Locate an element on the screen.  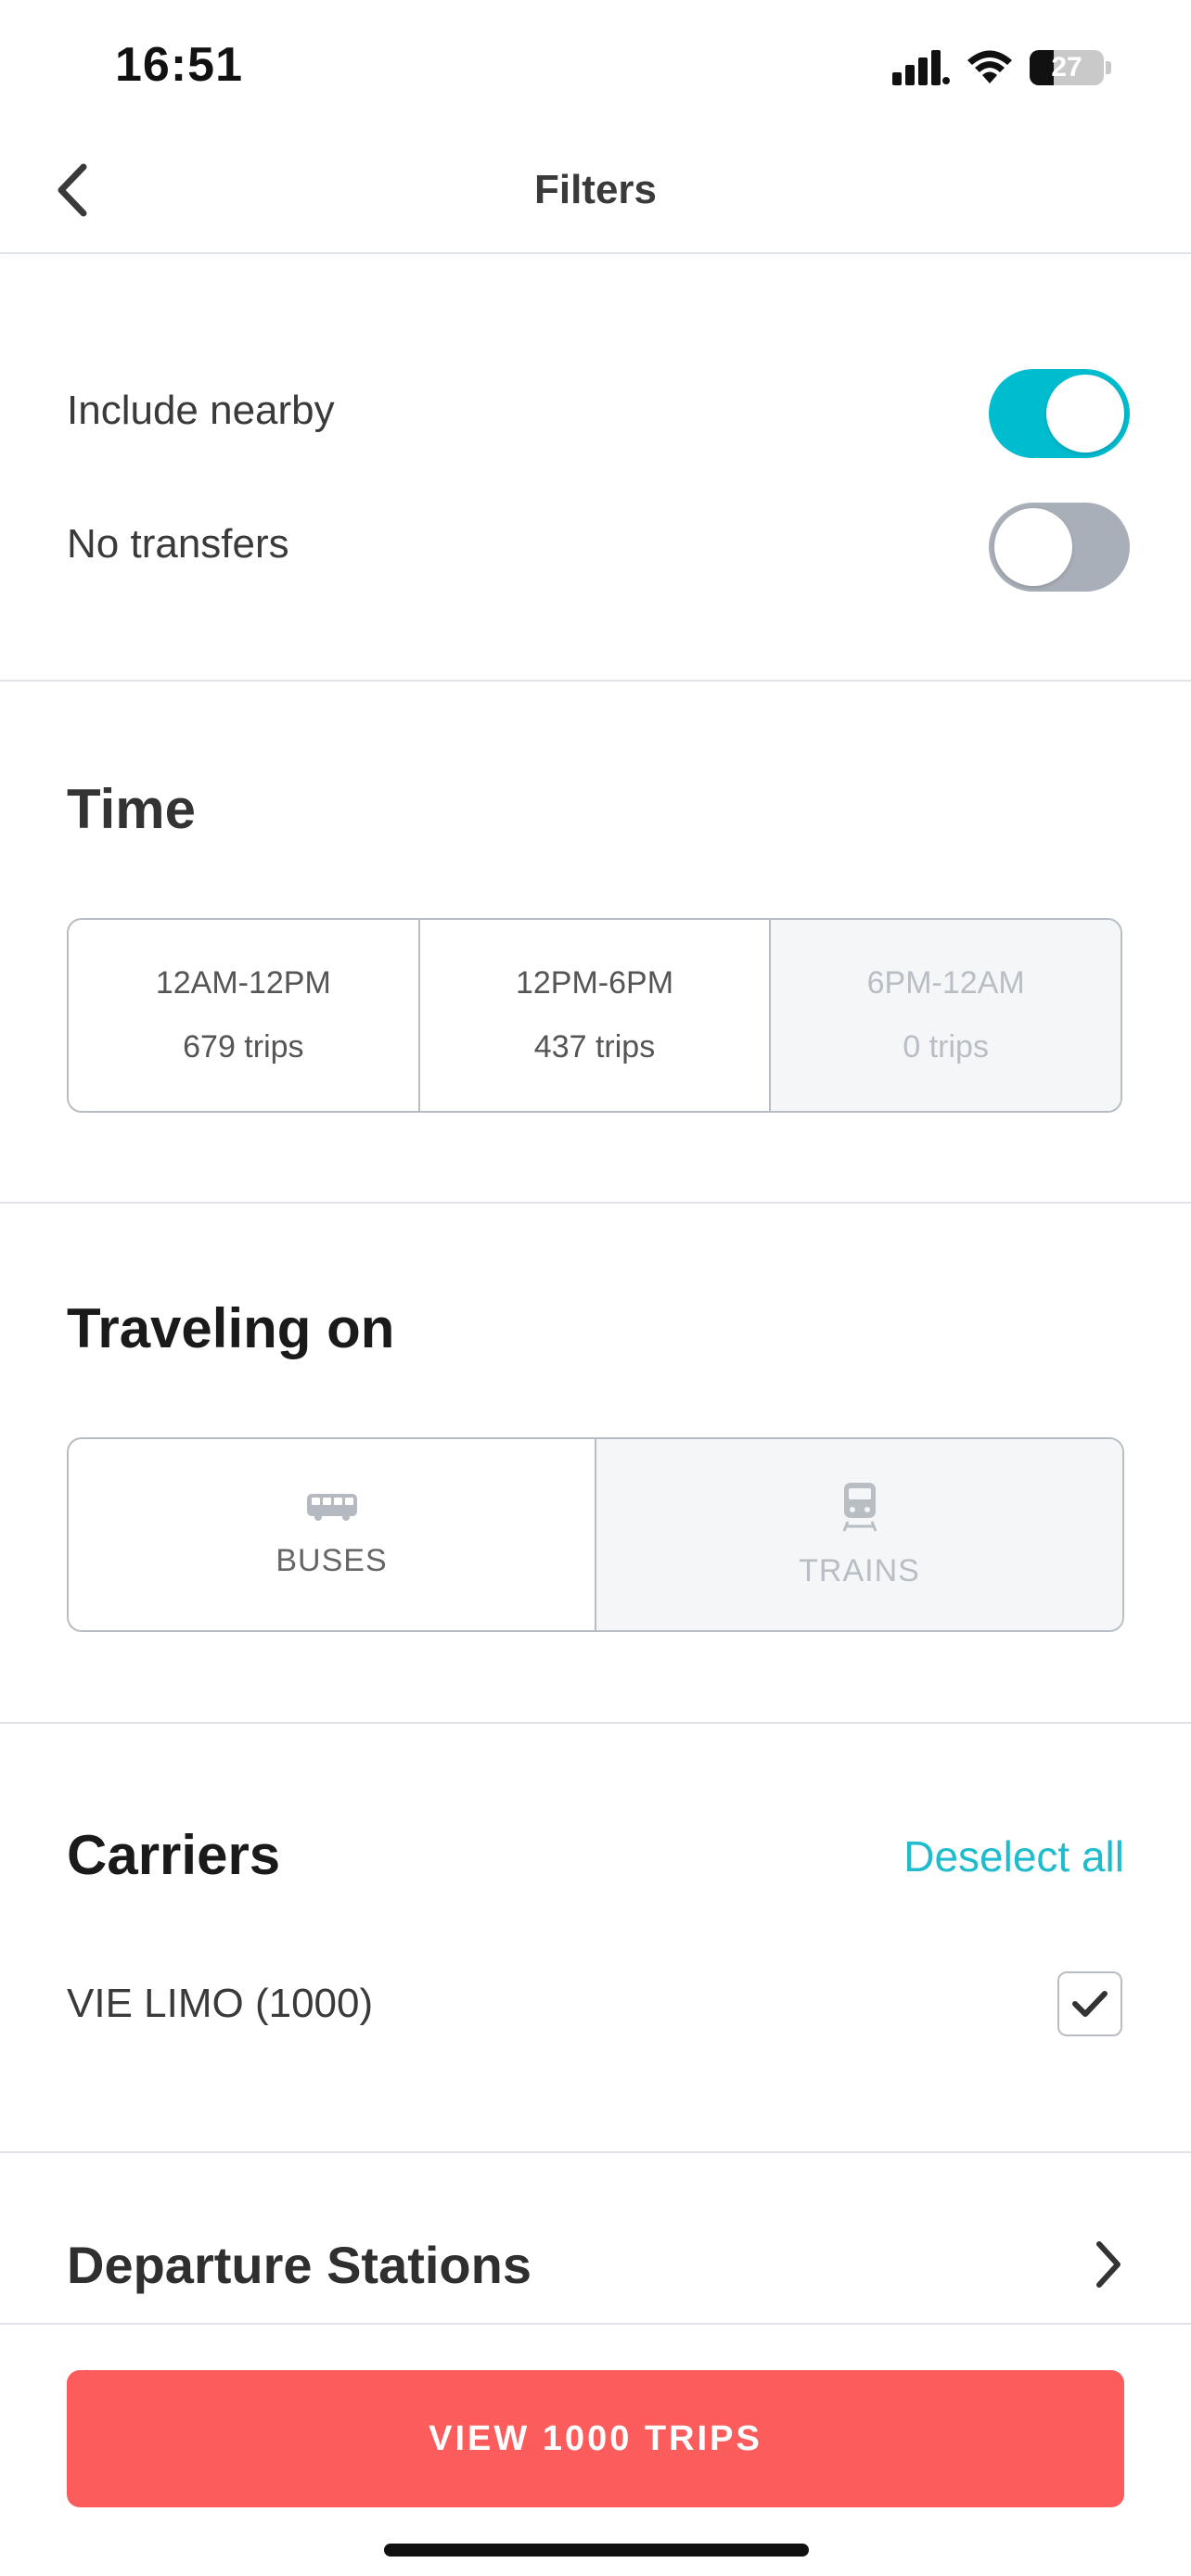
trip-count: 0 trips is located at coordinates (946, 1047).